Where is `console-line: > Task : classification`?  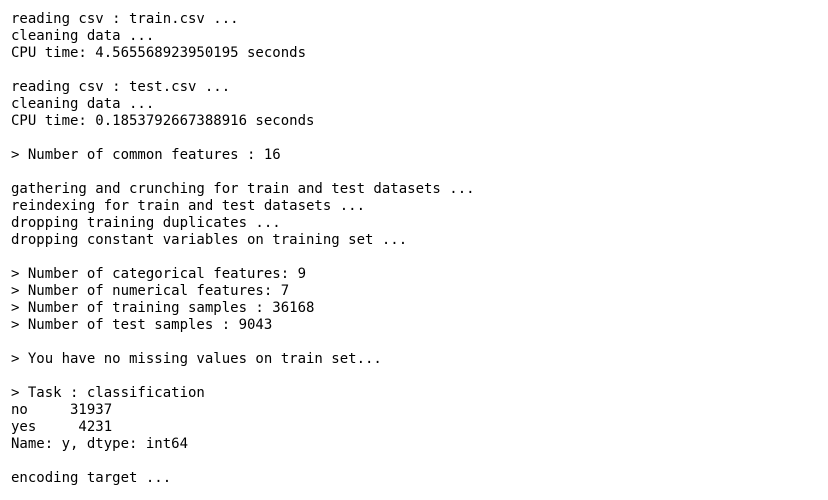 console-line: > Task : classification is located at coordinates (108, 393).